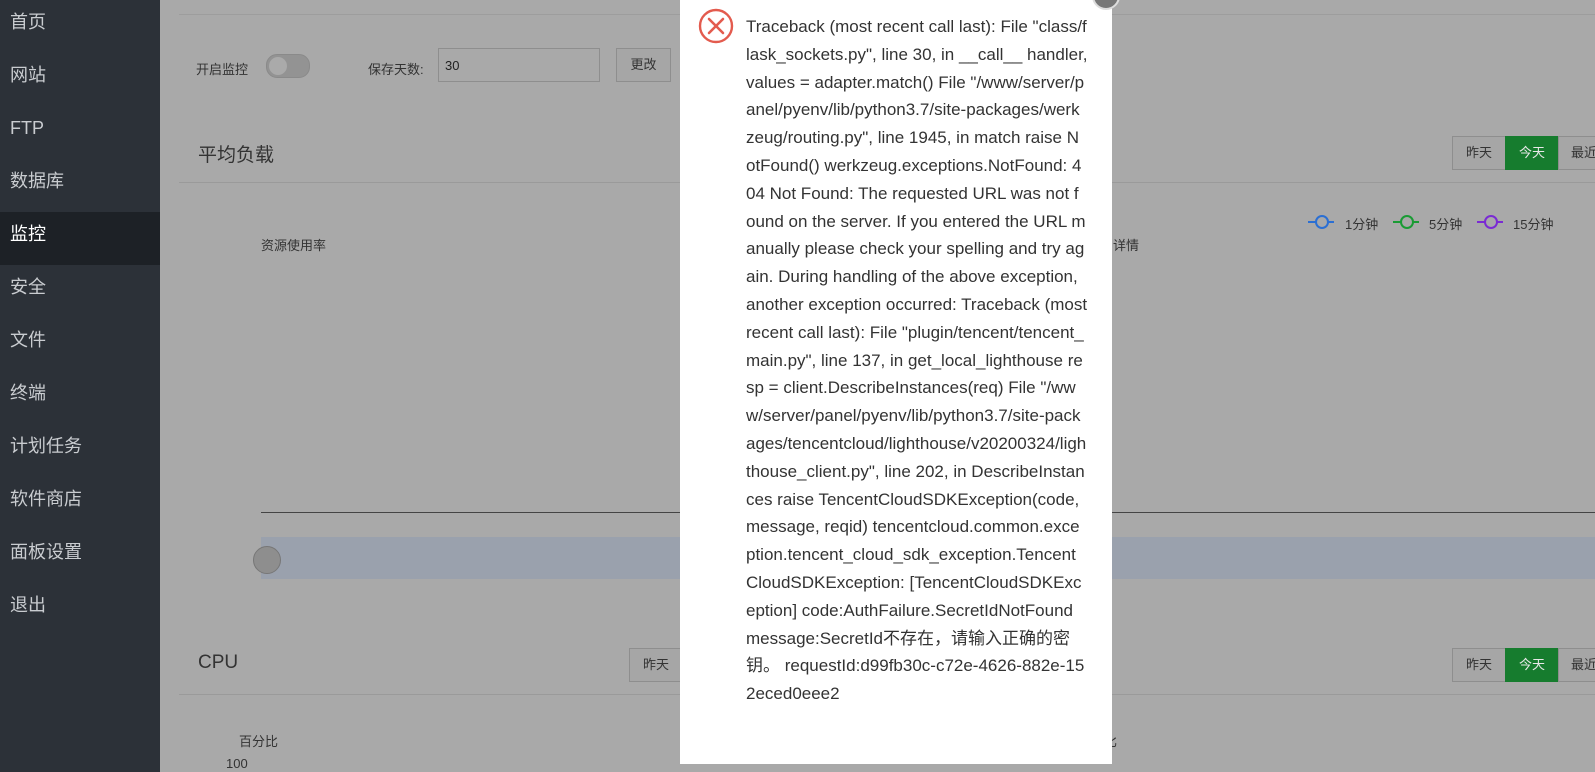  Describe the element at coordinates (1576, 153) in the screenshot. I see `load-recent-button: 最近` at that location.